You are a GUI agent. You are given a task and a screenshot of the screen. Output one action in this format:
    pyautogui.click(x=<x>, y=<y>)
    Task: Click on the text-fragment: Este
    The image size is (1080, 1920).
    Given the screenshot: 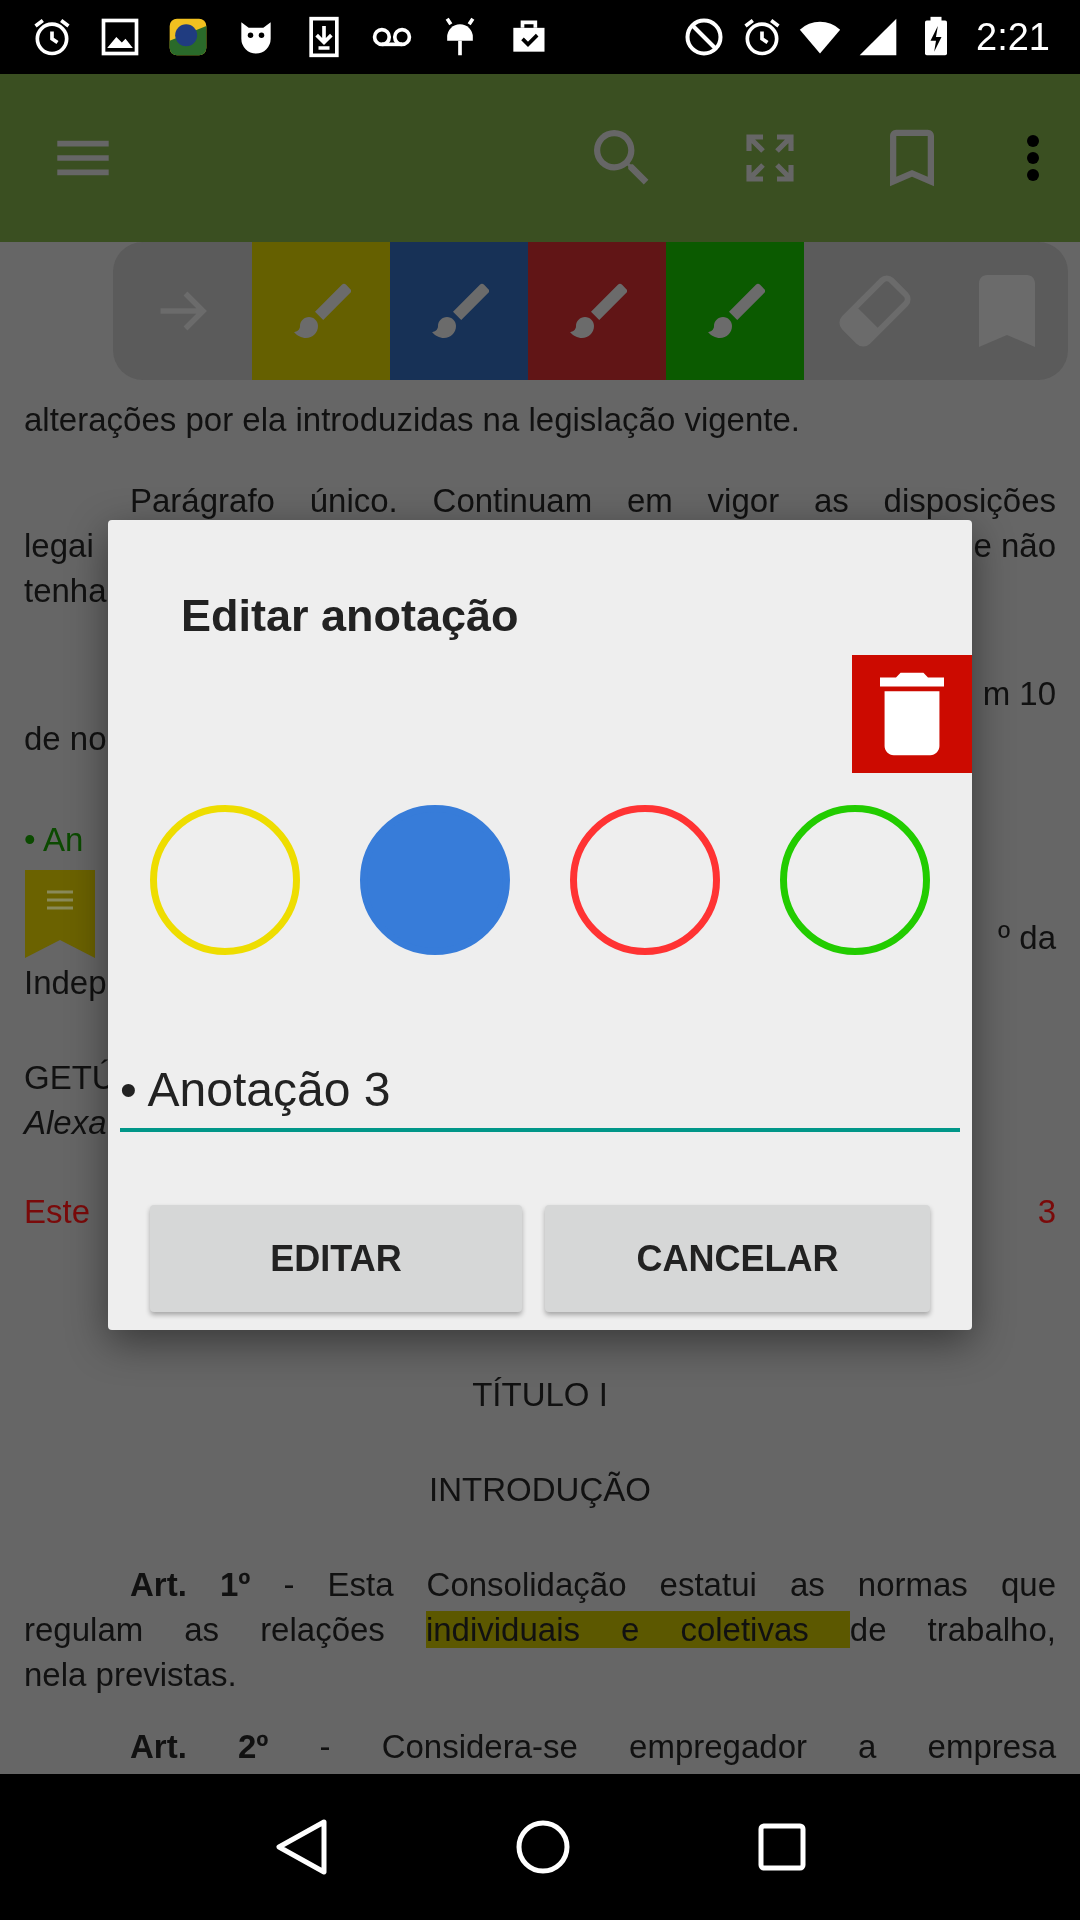 What is the action you would take?
    pyautogui.click(x=57, y=1212)
    